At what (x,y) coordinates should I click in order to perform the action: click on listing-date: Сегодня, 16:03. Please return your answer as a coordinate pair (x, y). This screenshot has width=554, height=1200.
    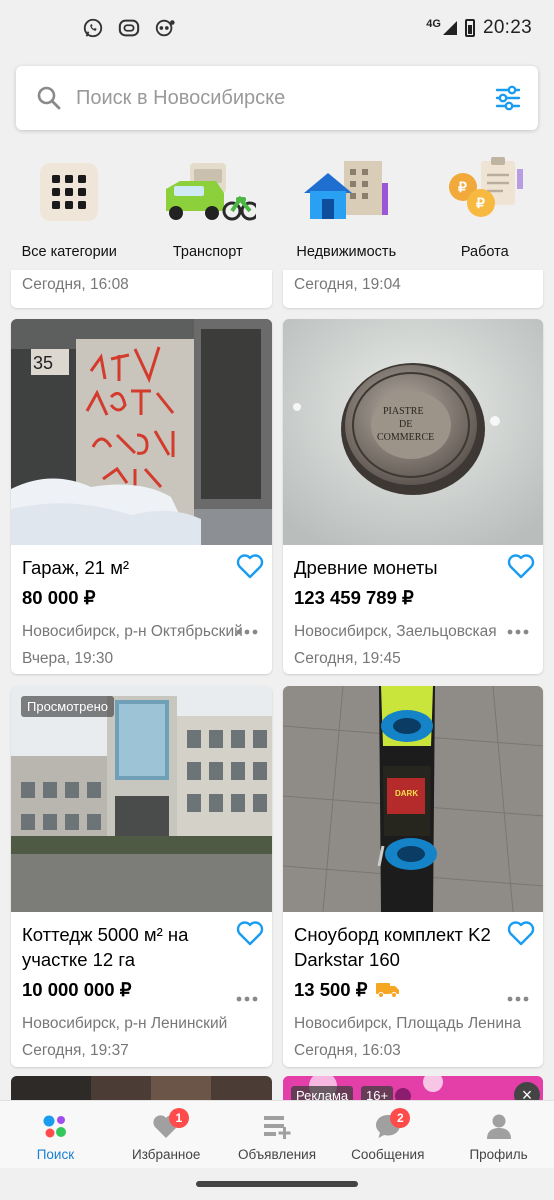
    Looking at the image, I should click on (347, 1050).